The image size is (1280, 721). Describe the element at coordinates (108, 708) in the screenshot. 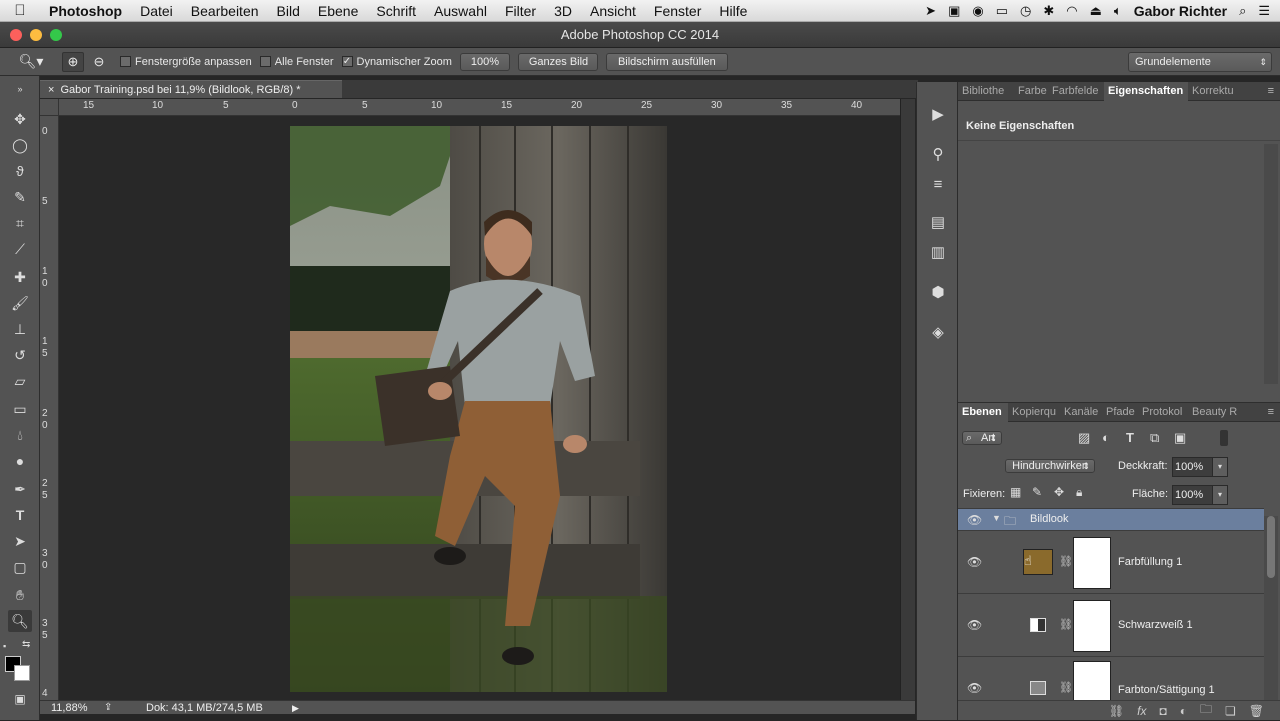

I see `share-icon: ⇪` at that location.